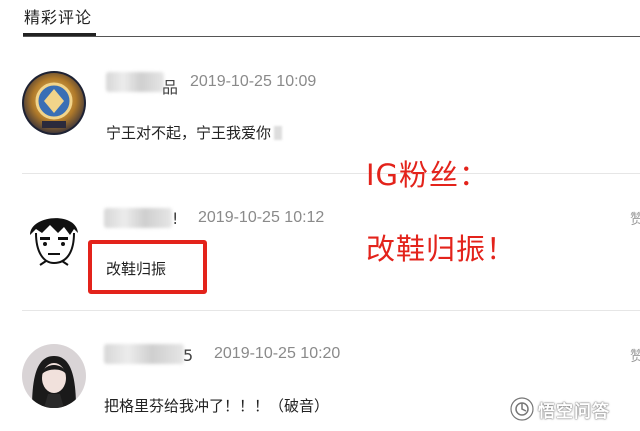 Image resolution: width=640 pixels, height=431 pixels. I want to click on comment-timestamp: 2019-10-25 10:12, so click(261, 217).